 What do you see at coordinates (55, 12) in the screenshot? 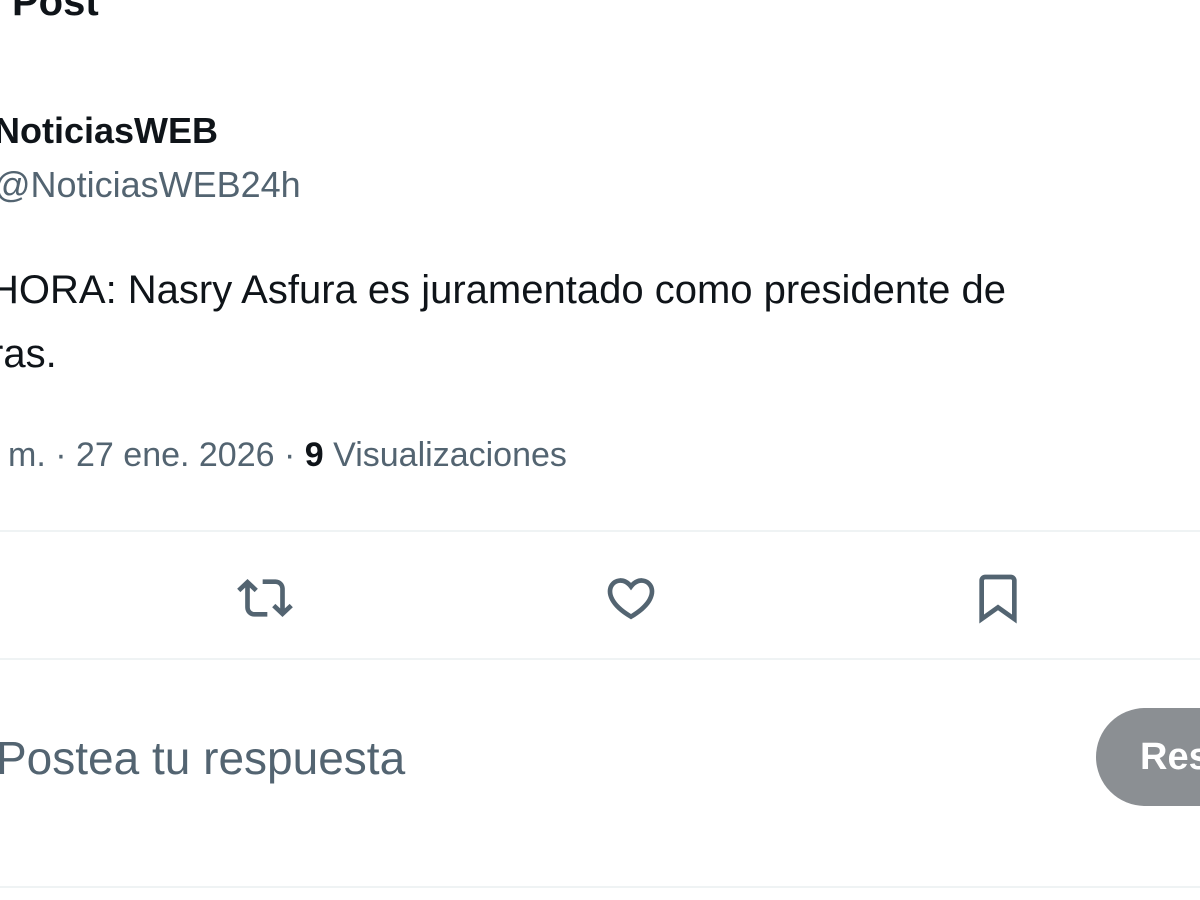
I see `page-title: Post` at bounding box center [55, 12].